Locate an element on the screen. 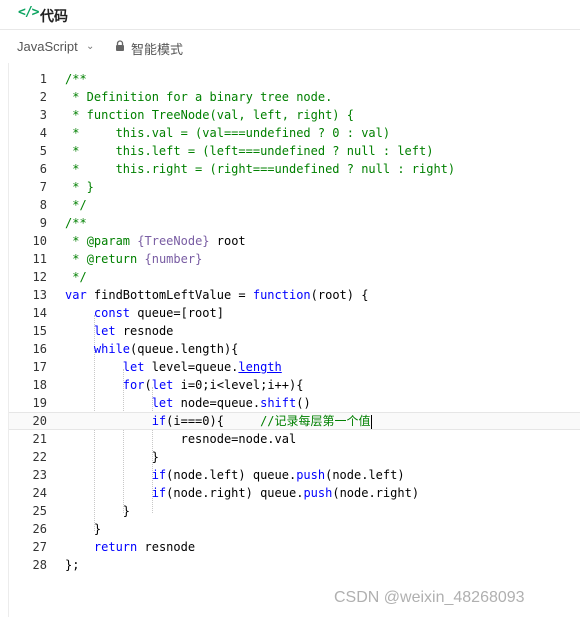 This screenshot has width=580, height=617. code-line: 16 while(queue.length){ is located at coordinates (294, 349).